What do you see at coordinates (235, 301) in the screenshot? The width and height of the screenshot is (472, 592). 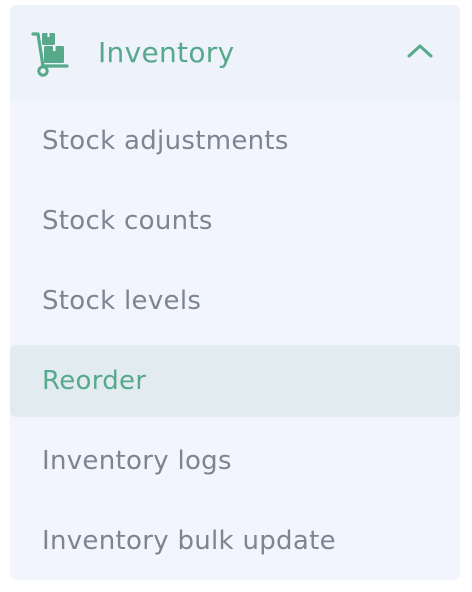 I see `submenu-item-stock-levels: Stock levels` at bounding box center [235, 301].